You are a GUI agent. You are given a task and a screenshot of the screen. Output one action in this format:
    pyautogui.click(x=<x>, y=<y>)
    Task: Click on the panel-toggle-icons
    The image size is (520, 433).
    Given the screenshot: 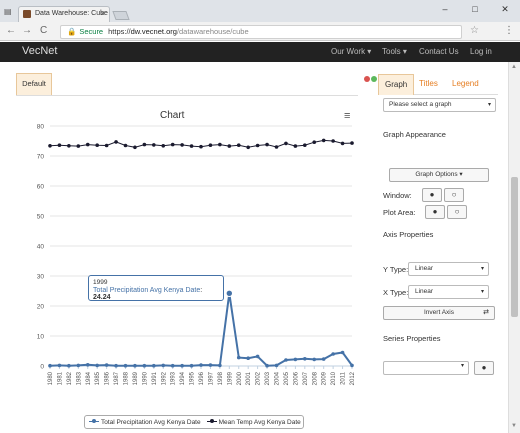 What is the action you would take?
    pyautogui.click(x=370, y=79)
    